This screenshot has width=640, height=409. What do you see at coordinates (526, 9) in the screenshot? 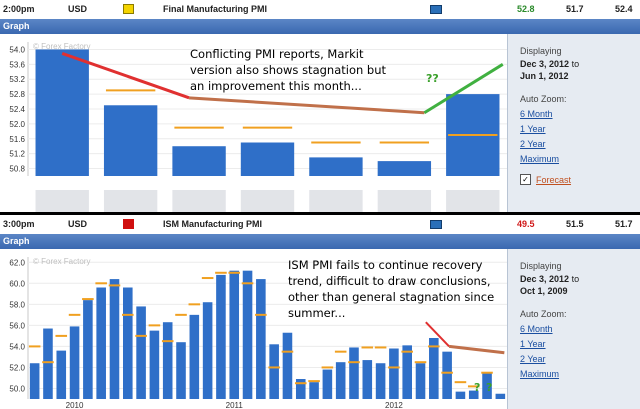
I see `actual-value: 52.8` at bounding box center [526, 9].